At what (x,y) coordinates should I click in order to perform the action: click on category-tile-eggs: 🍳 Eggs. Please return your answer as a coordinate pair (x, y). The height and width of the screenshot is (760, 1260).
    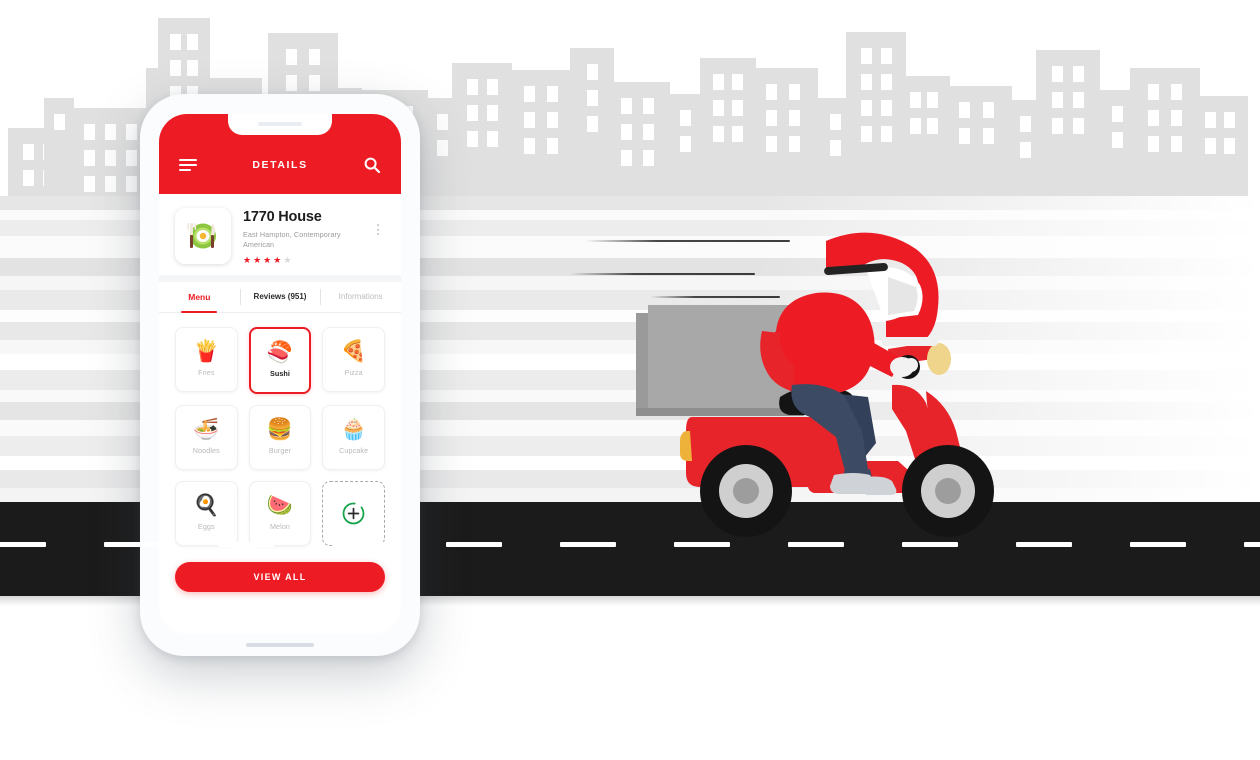
    Looking at the image, I should click on (206, 513).